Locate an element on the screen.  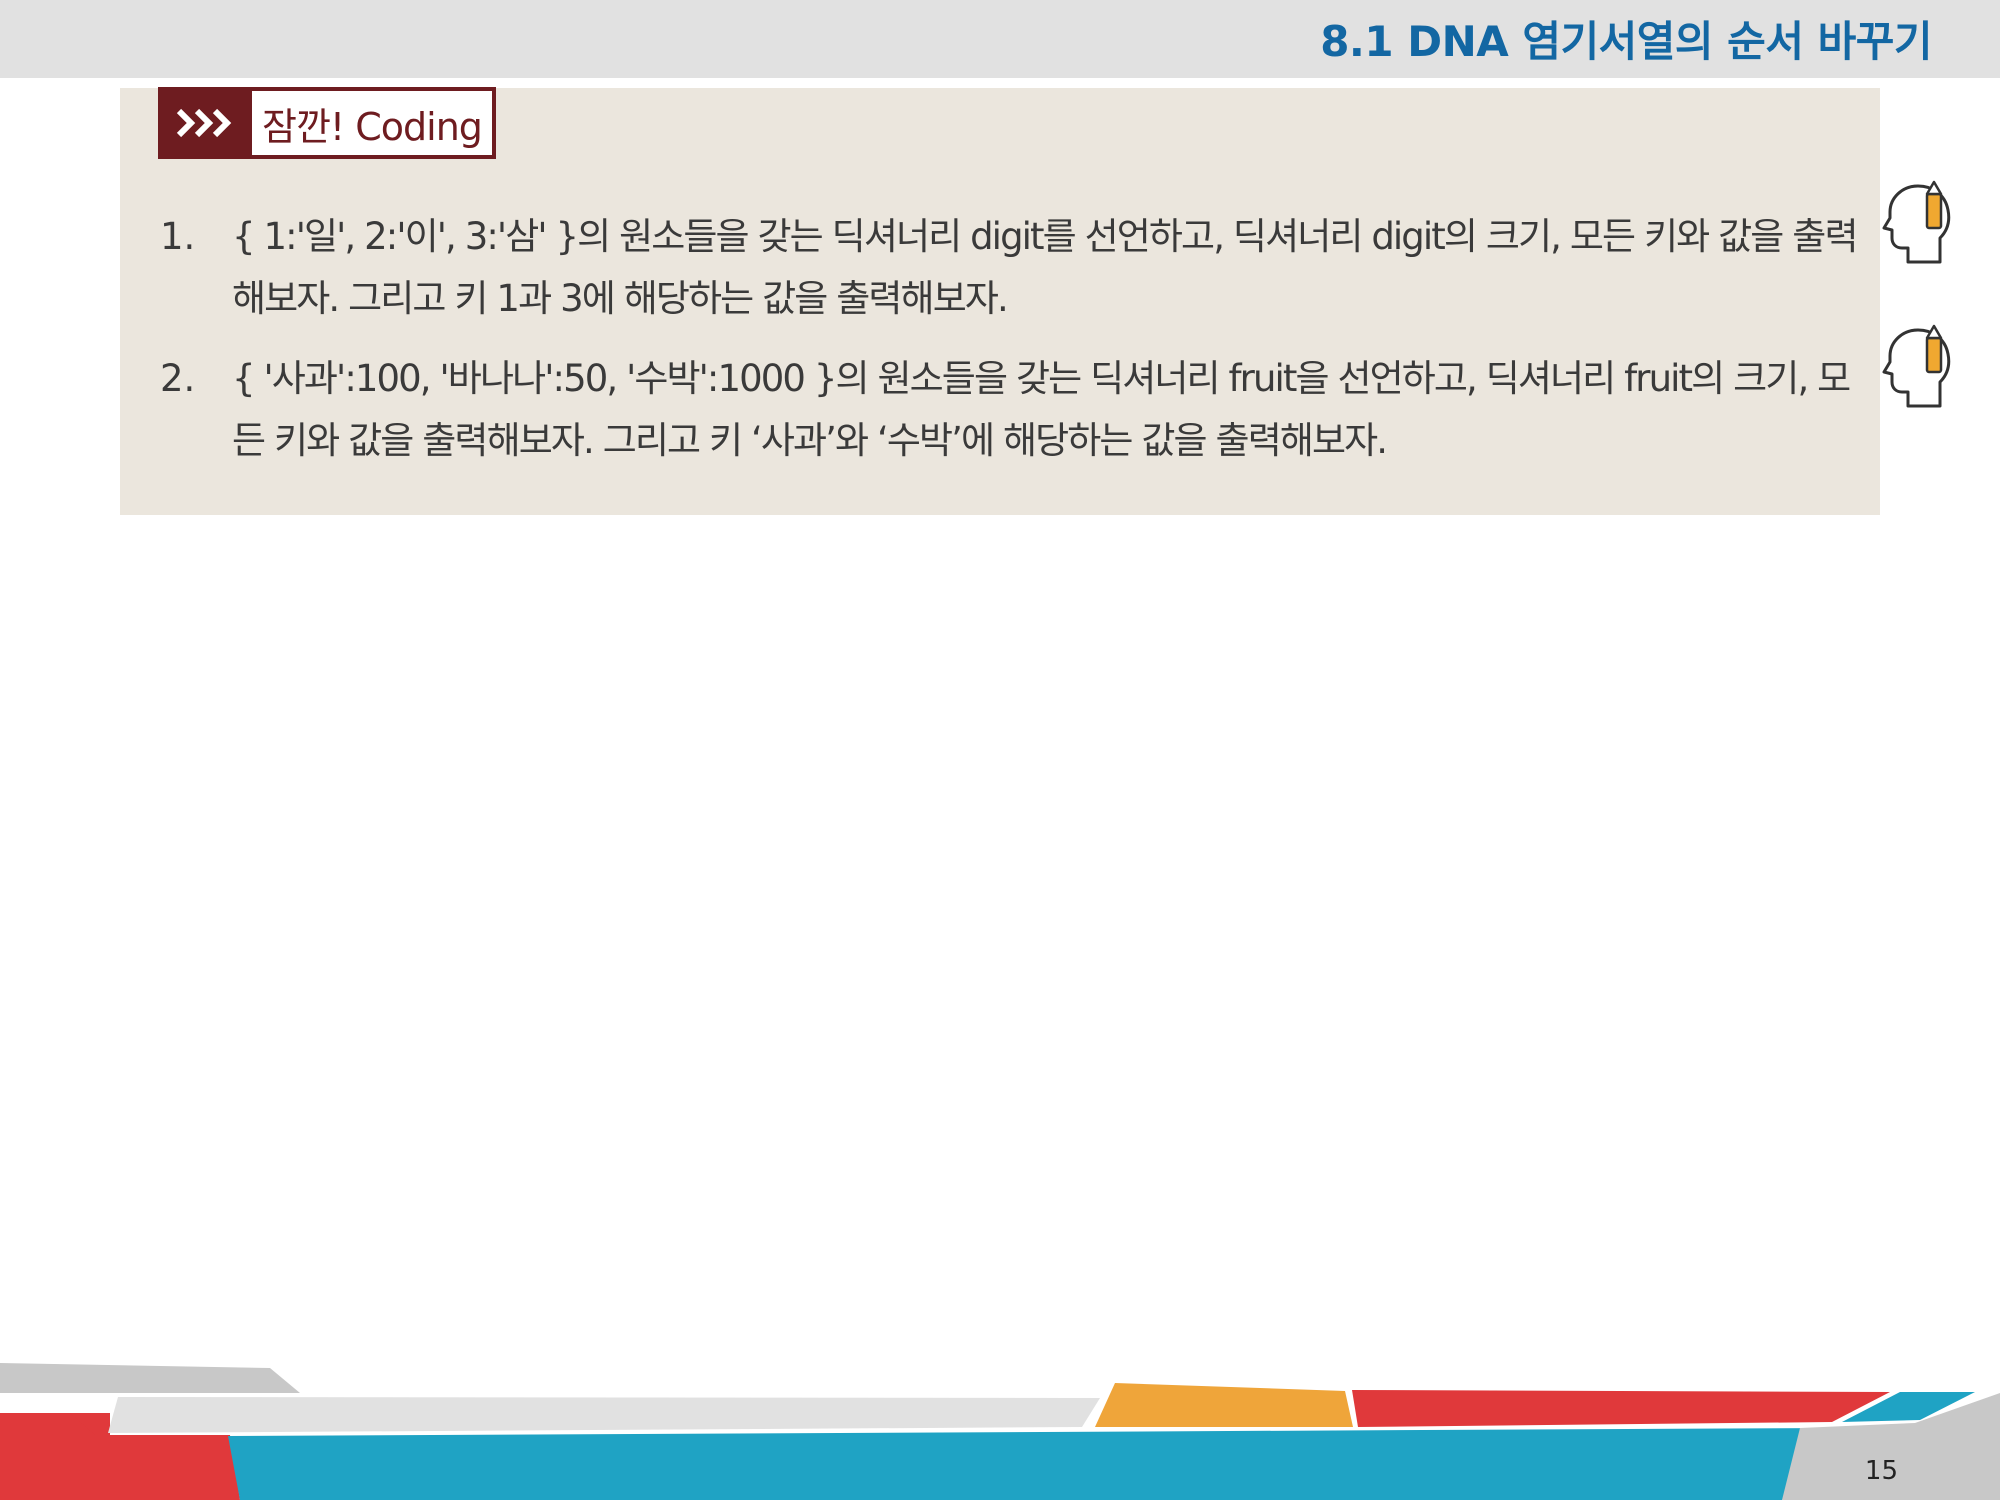
footer-orange-shape is located at coordinates (1224, 1405).